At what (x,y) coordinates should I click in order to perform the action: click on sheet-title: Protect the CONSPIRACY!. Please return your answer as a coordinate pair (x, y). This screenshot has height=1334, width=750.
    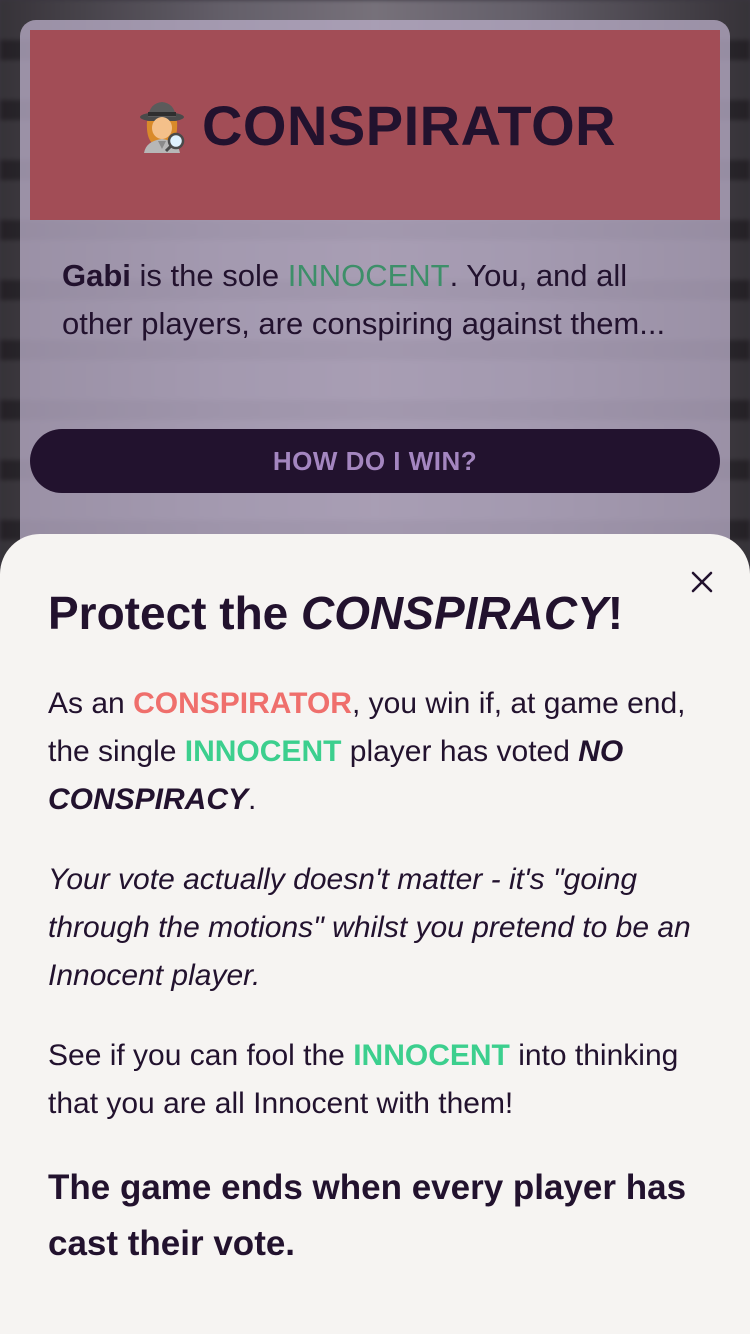
    Looking at the image, I should click on (378, 613).